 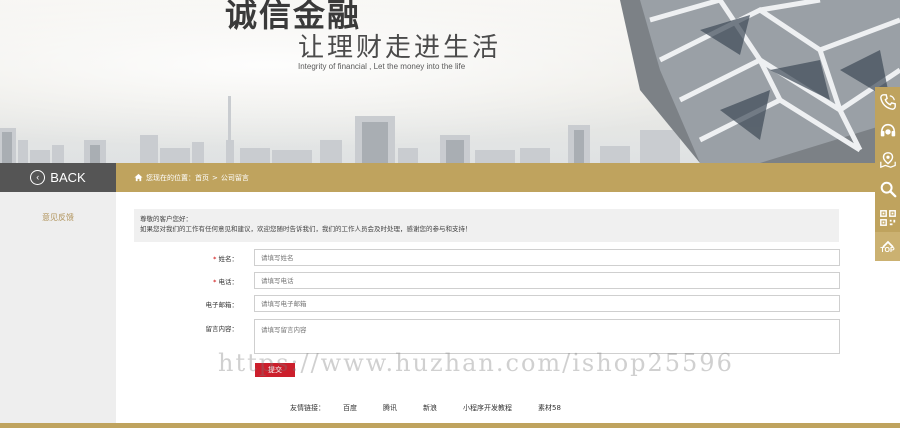 I want to click on phone-label: 电话：, so click(x=228, y=282).